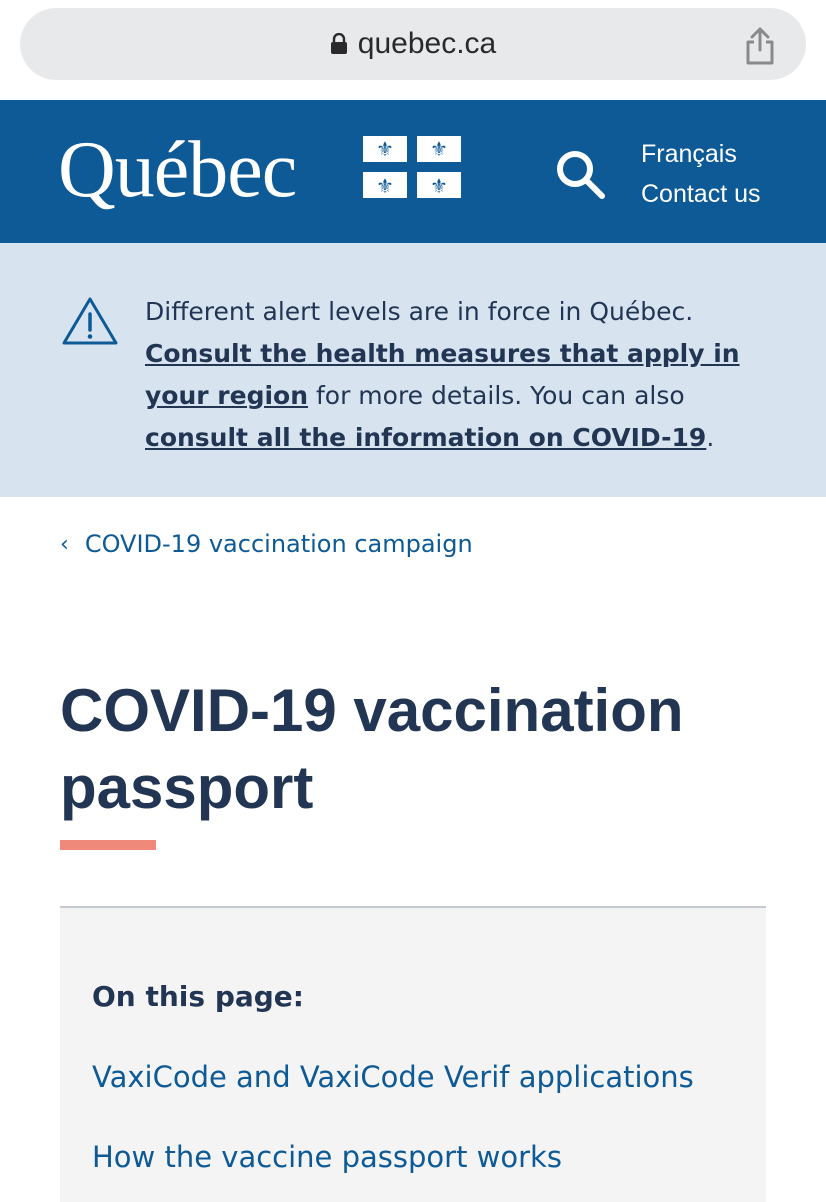 This screenshot has height=1202, width=826. I want to click on site-header: Québec ⚜ ⚜ ⚜ ⚜ Français Contact us, so click(413, 171).